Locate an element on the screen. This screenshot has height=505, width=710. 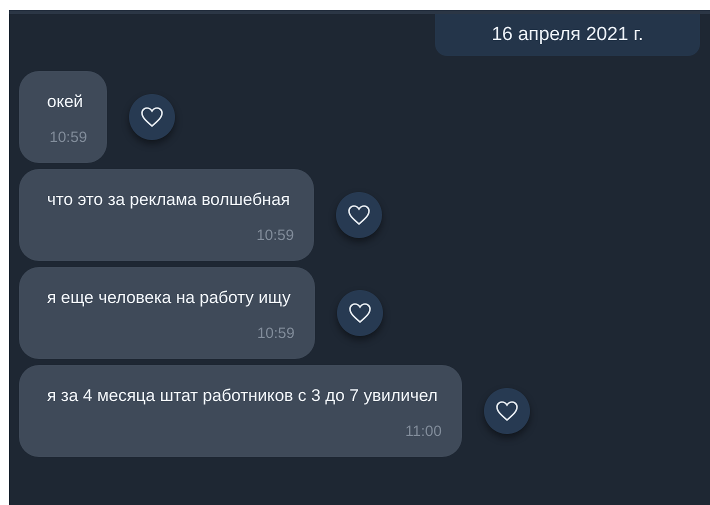
date-badge: 16 апреля 2021 г. is located at coordinates (567, 35).